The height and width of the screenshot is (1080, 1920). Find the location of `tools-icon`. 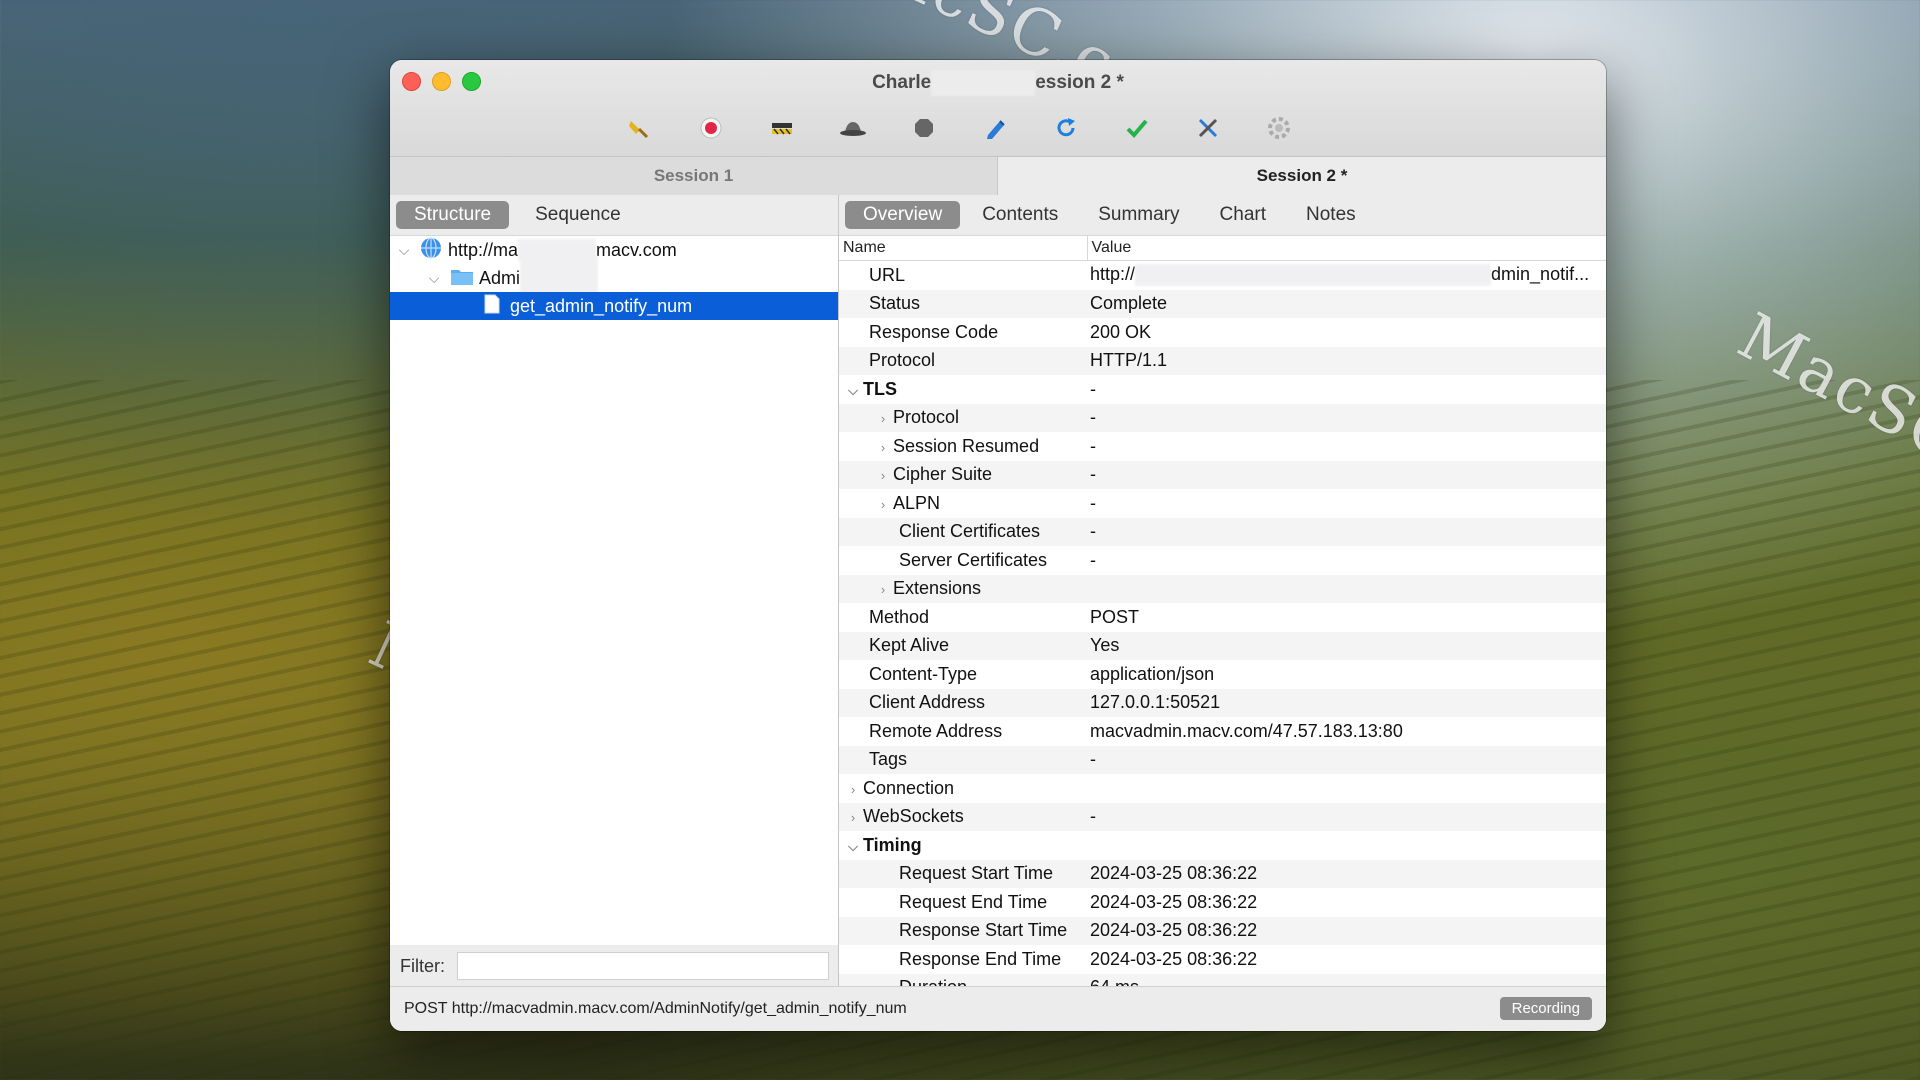

tools-icon is located at coordinates (1208, 128).